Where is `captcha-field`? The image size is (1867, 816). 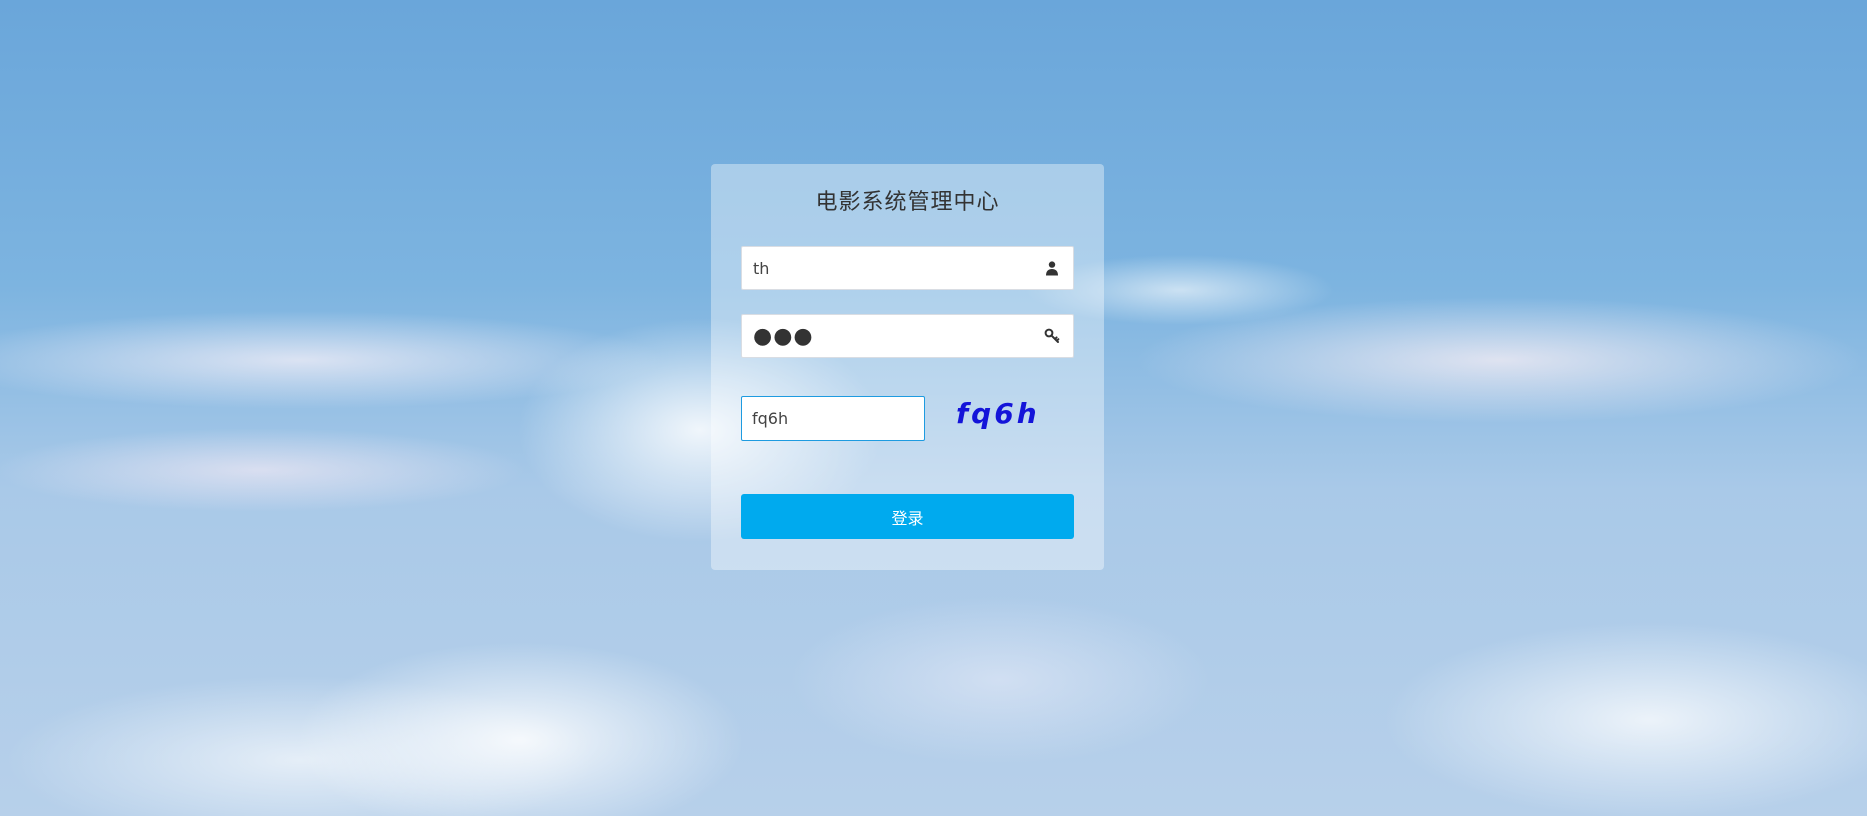 captcha-field is located at coordinates (833, 418).